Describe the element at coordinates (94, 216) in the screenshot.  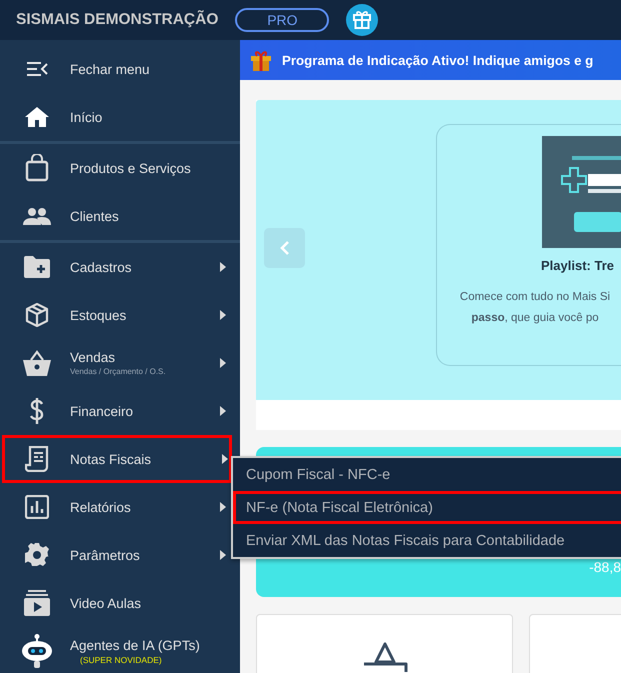
I see `menu-label: Clientes` at that location.